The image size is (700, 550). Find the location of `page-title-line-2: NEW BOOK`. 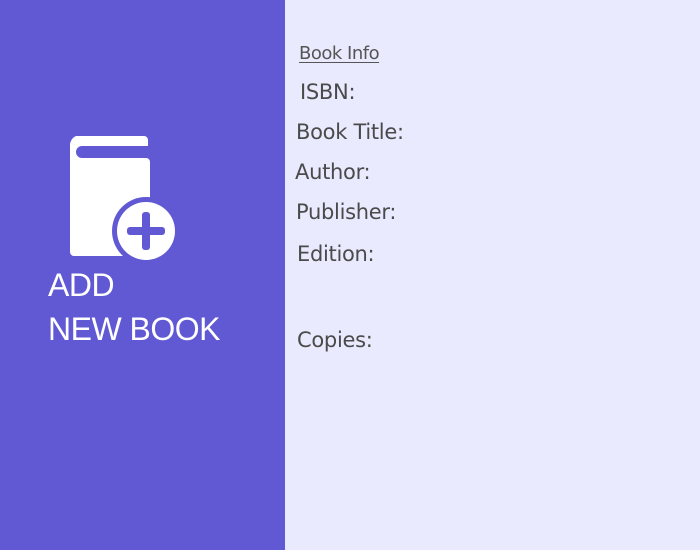

page-title-line-2: NEW BOOK is located at coordinates (134, 329).